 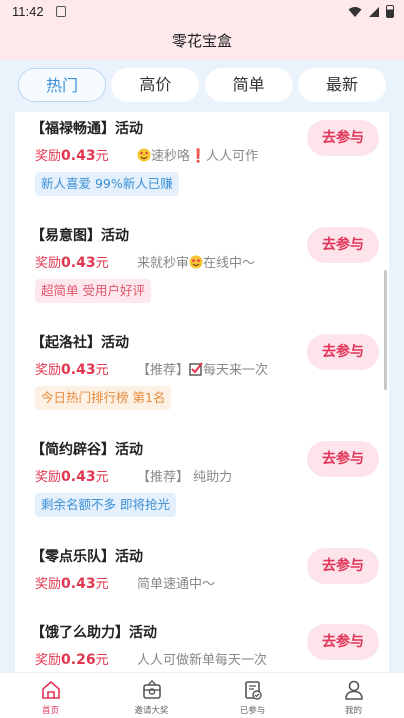 I want to click on nav-home: 首页, so click(x=50, y=695).